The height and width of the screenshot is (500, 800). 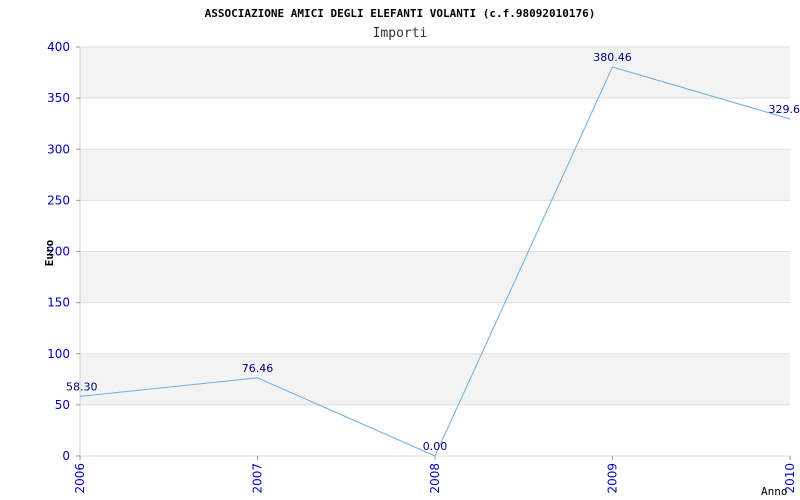 I want to click on y-tick-label: 250, so click(x=58, y=200).